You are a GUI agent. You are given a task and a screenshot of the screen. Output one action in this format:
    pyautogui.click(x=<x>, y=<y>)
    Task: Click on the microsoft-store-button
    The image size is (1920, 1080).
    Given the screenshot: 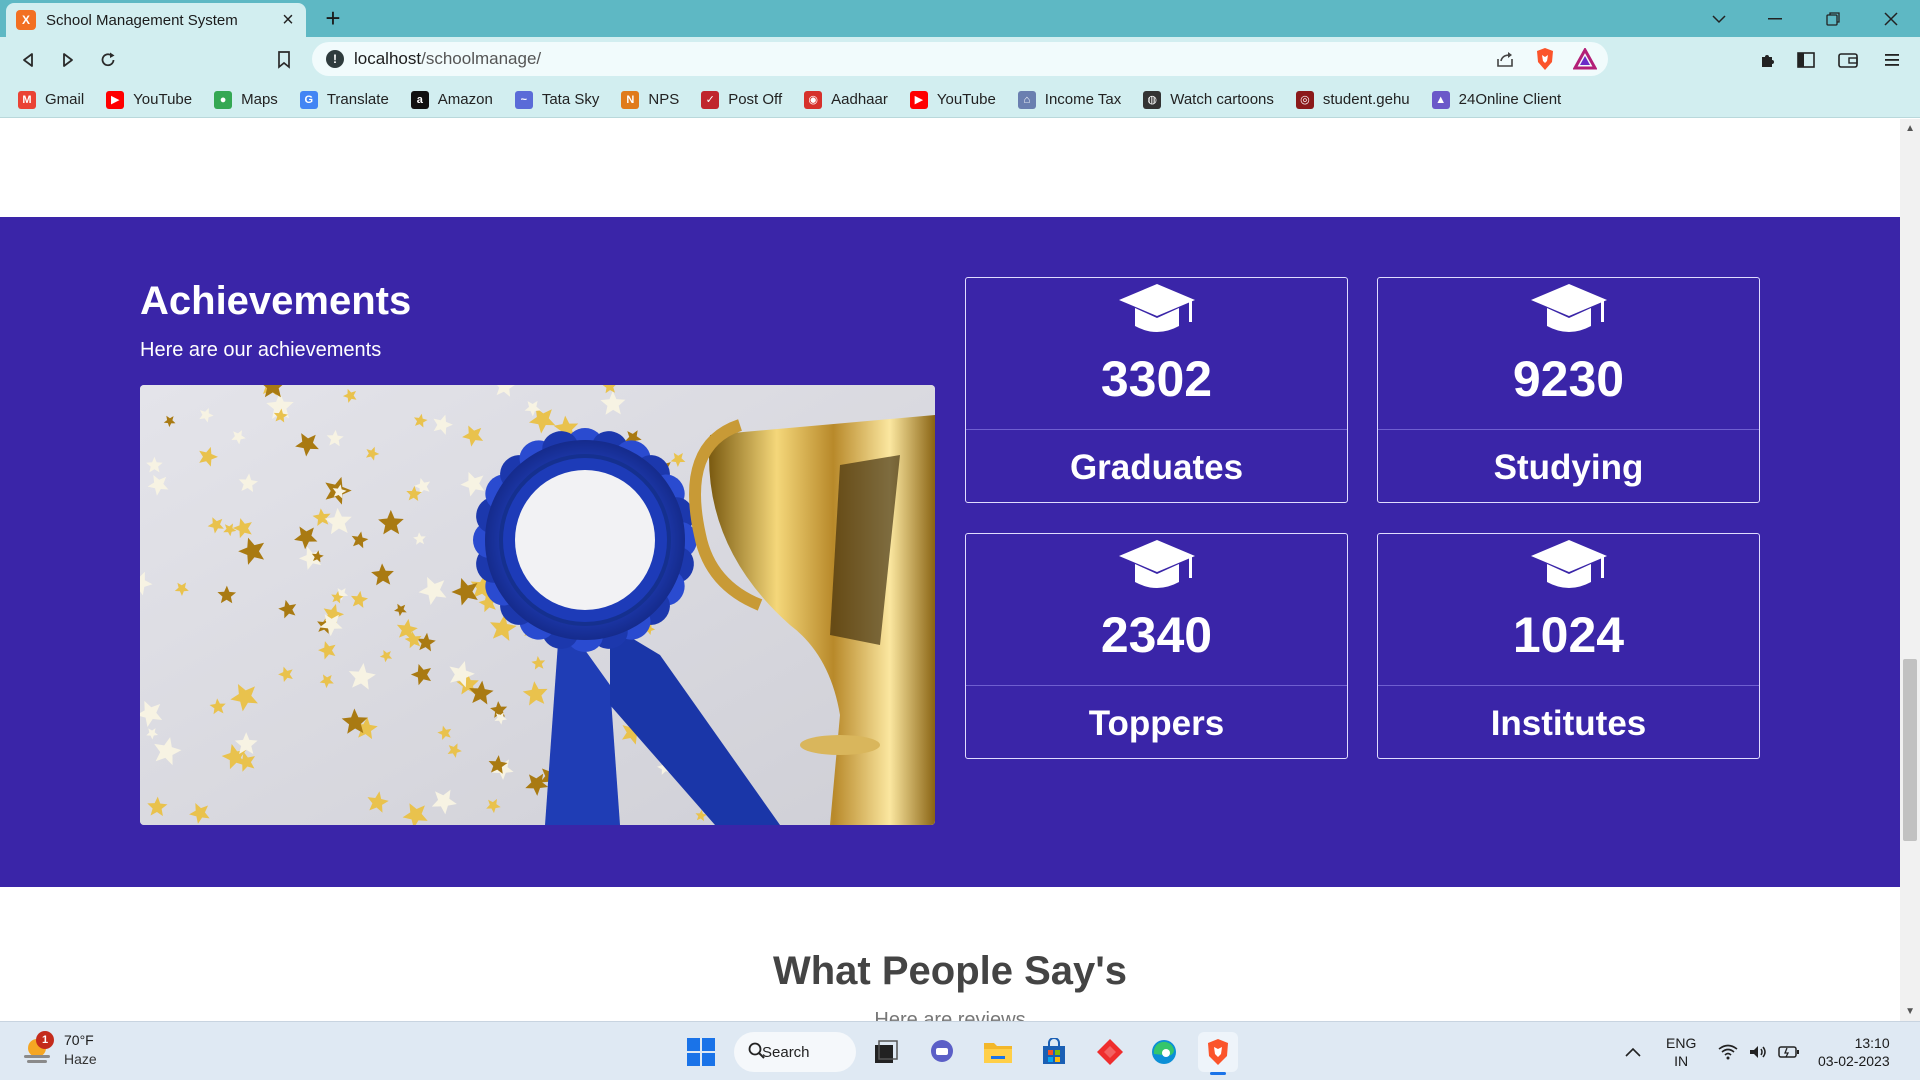 What is the action you would take?
    pyautogui.click(x=1054, y=1052)
    